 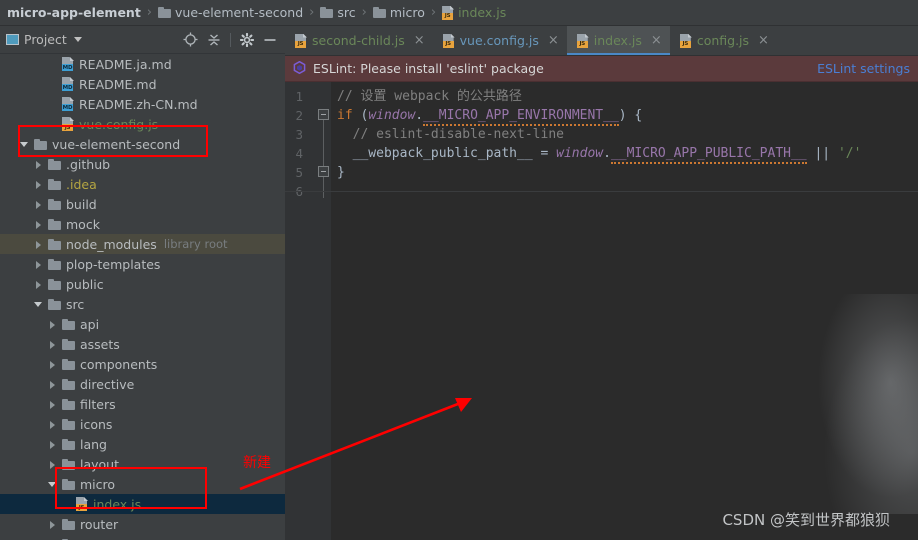 I want to click on editor-tab-config-js: JS config.js ×, so click(x=723, y=40).